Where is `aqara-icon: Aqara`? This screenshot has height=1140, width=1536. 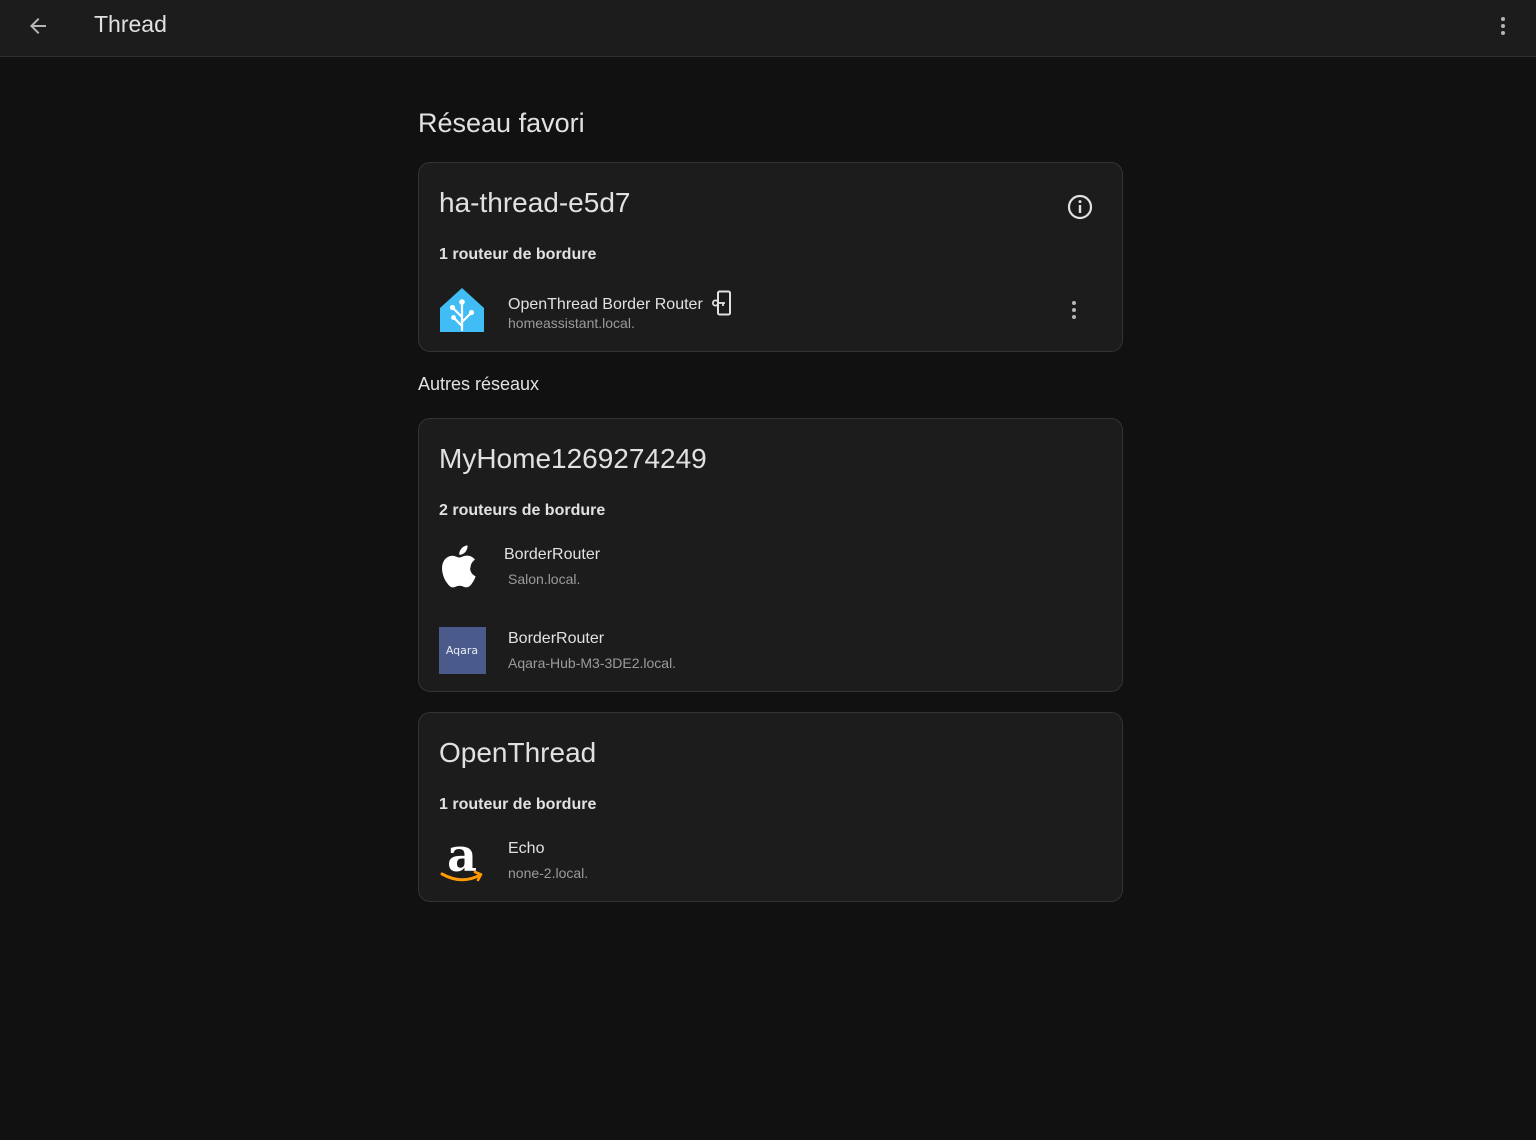
aqara-icon: Aqara is located at coordinates (462, 650).